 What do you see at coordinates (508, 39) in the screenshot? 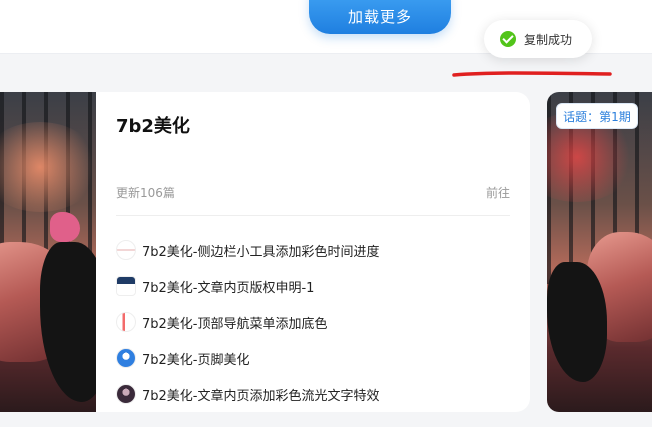
I see `check-circle-icon` at bounding box center [508, 39].